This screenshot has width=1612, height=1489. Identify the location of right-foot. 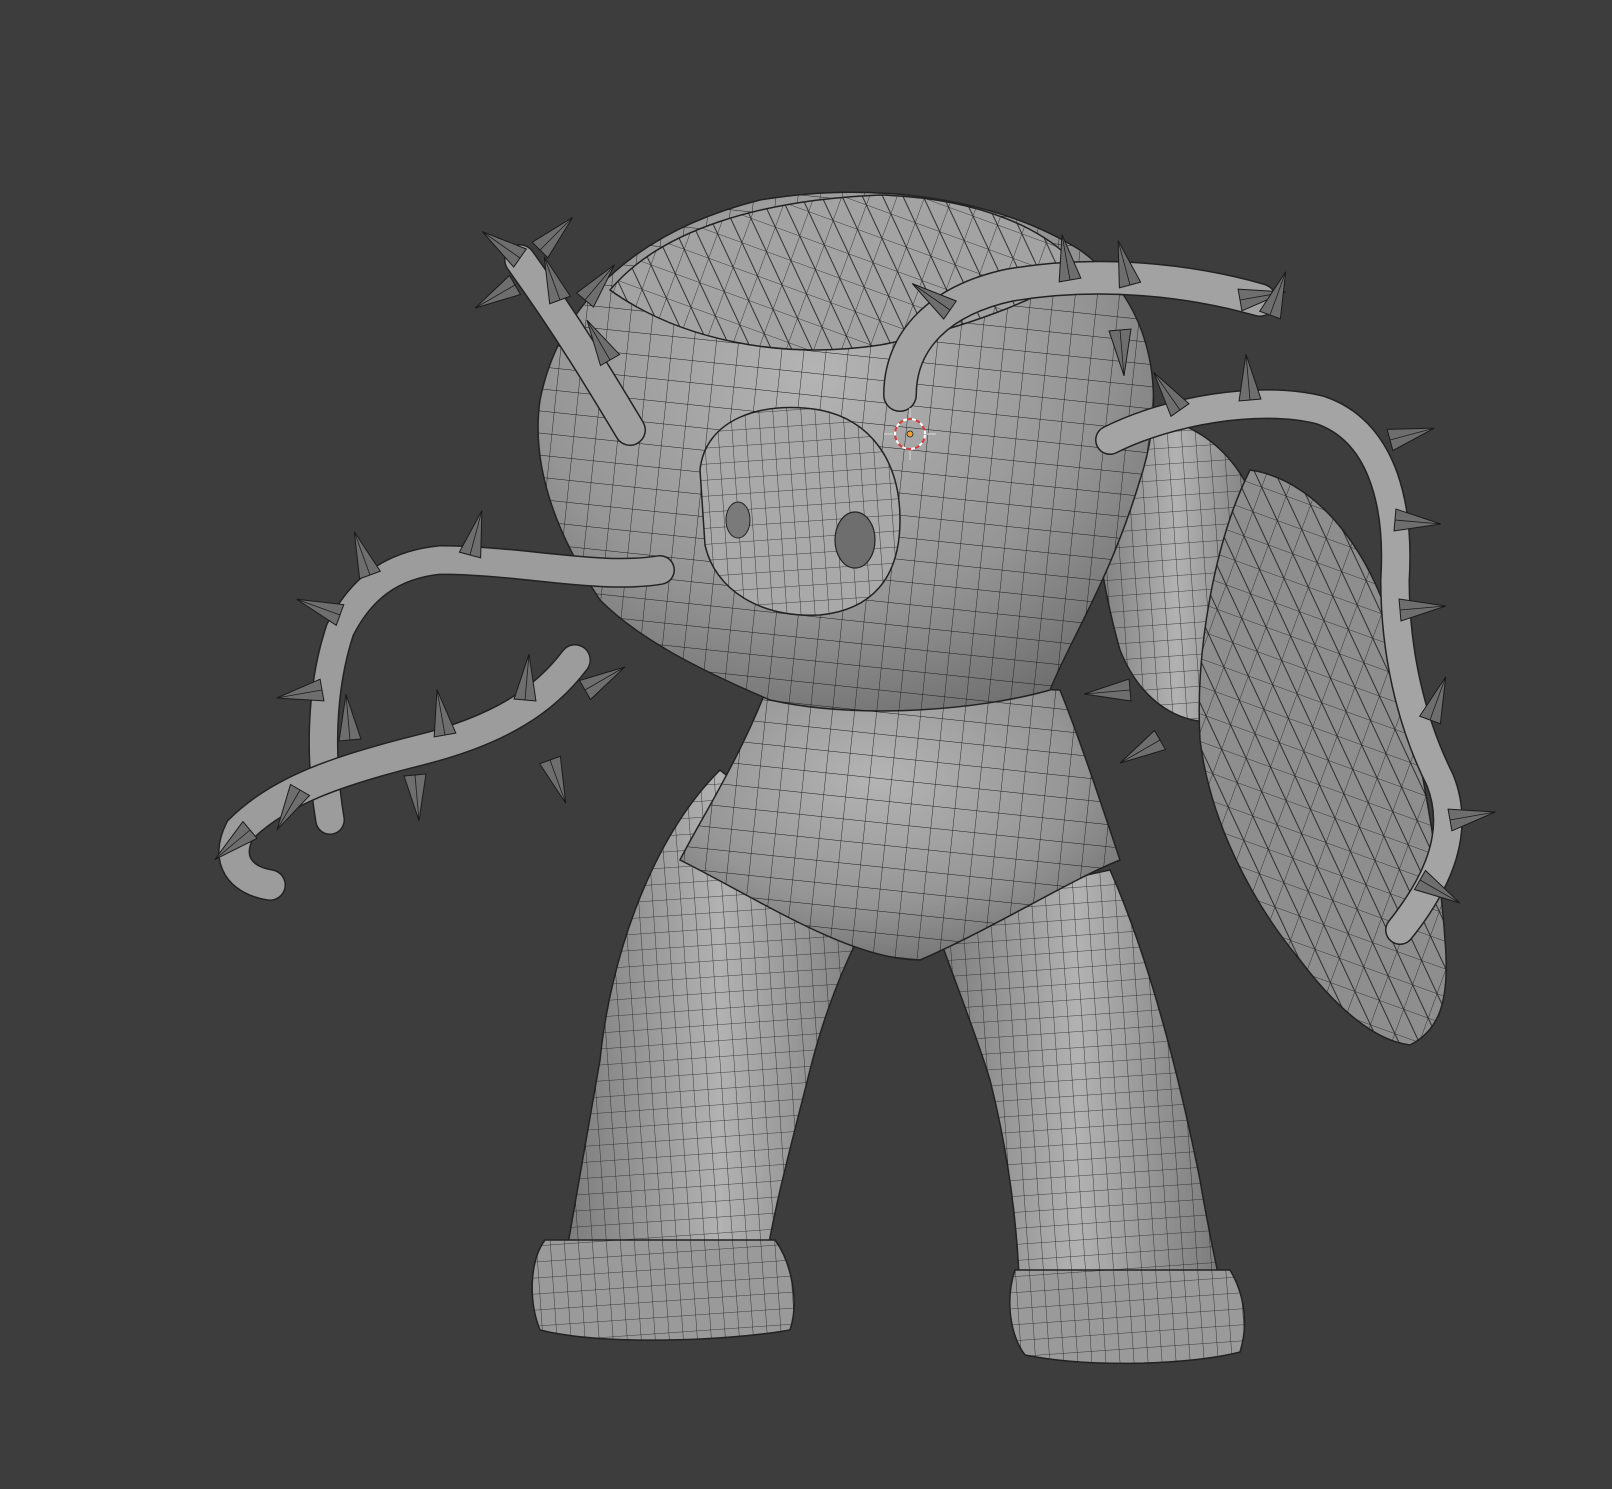
(1127, 1317).